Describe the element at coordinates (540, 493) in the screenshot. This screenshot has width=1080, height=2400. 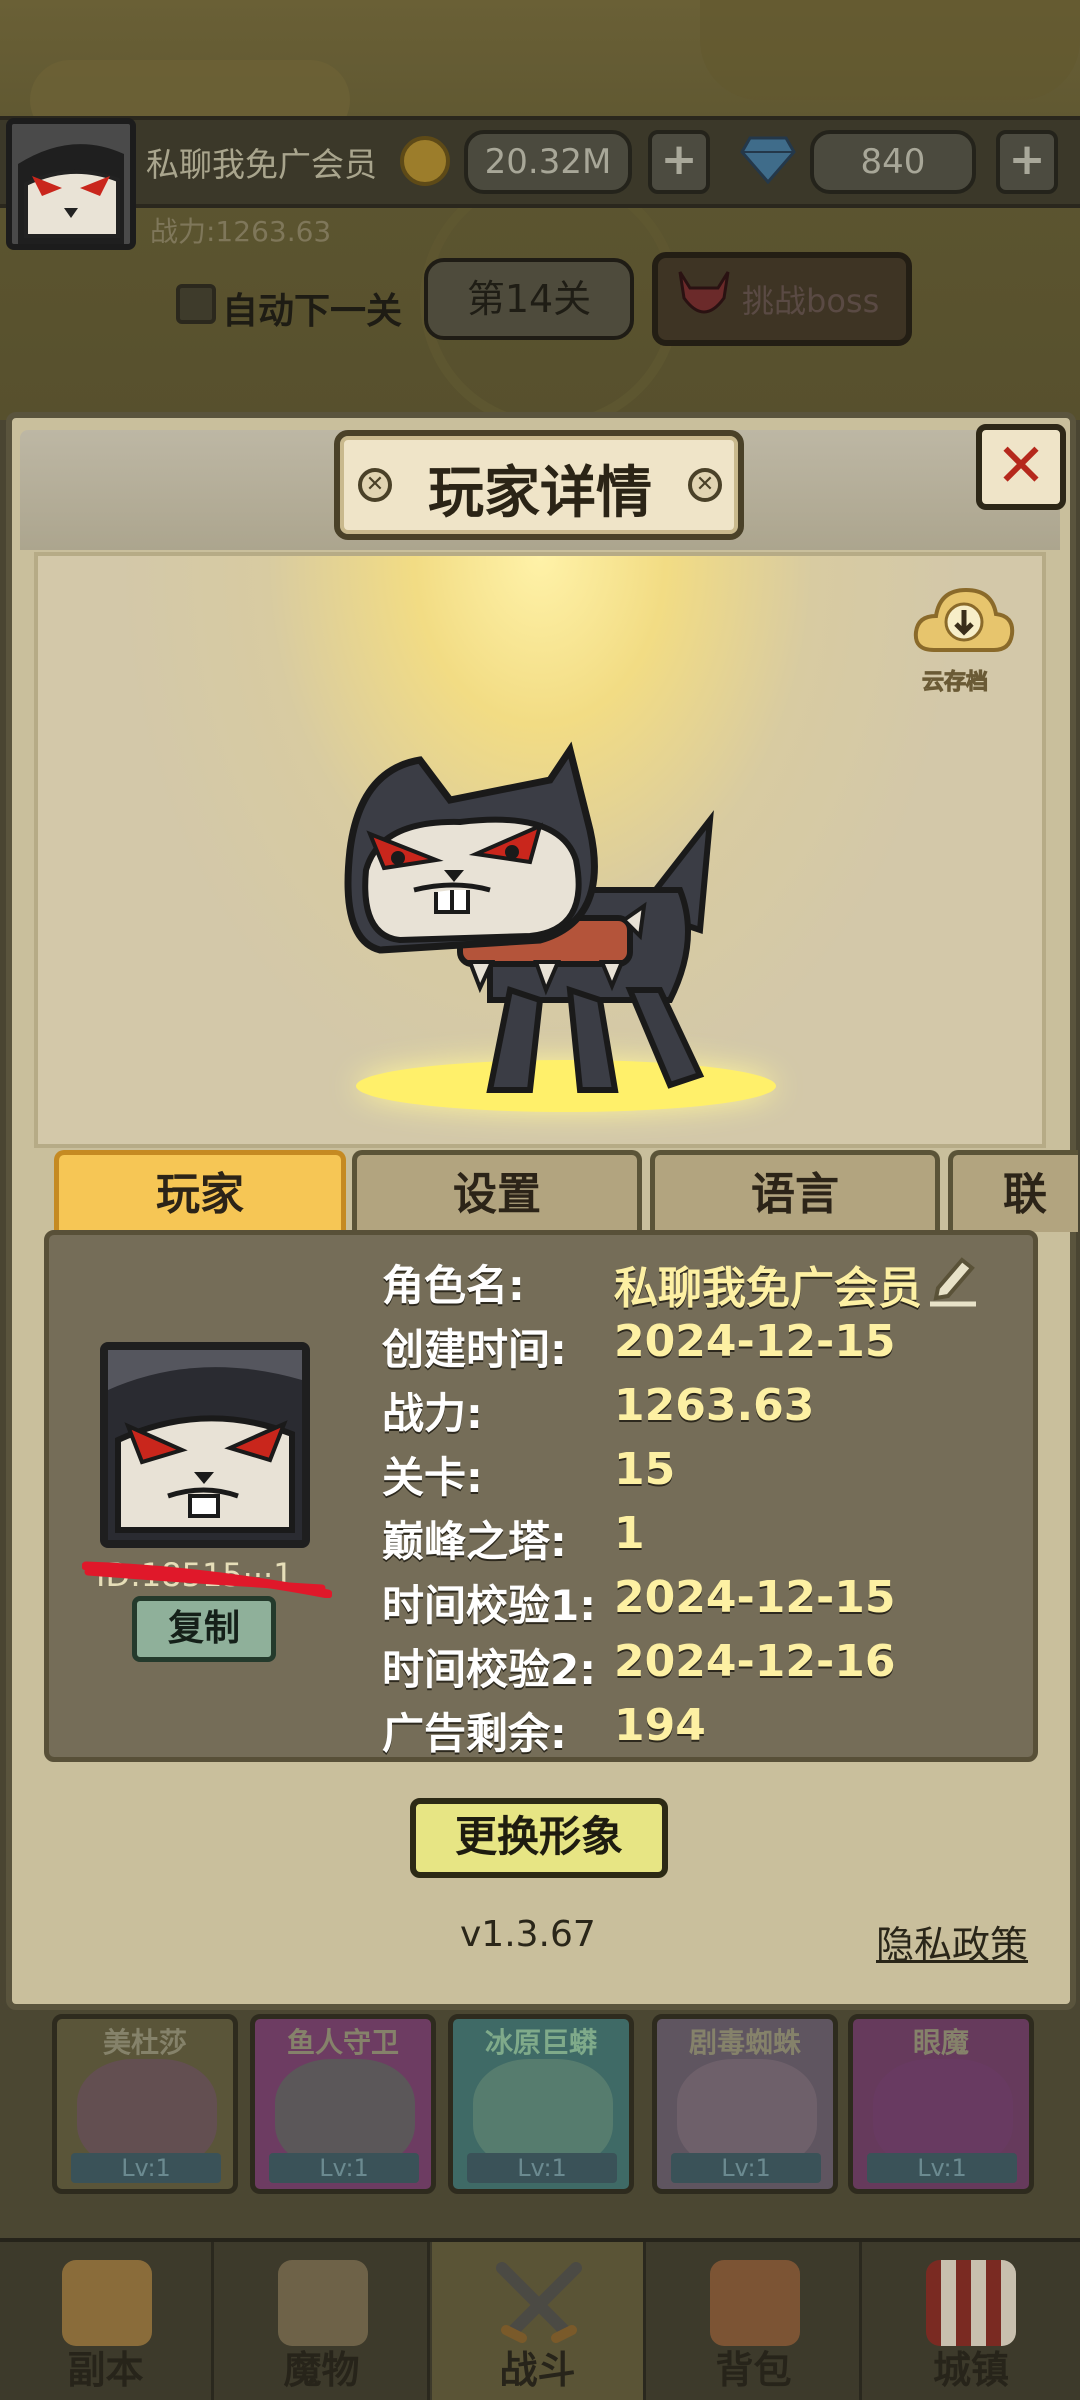
I see `dialog-title: 玩家详情` at that location.